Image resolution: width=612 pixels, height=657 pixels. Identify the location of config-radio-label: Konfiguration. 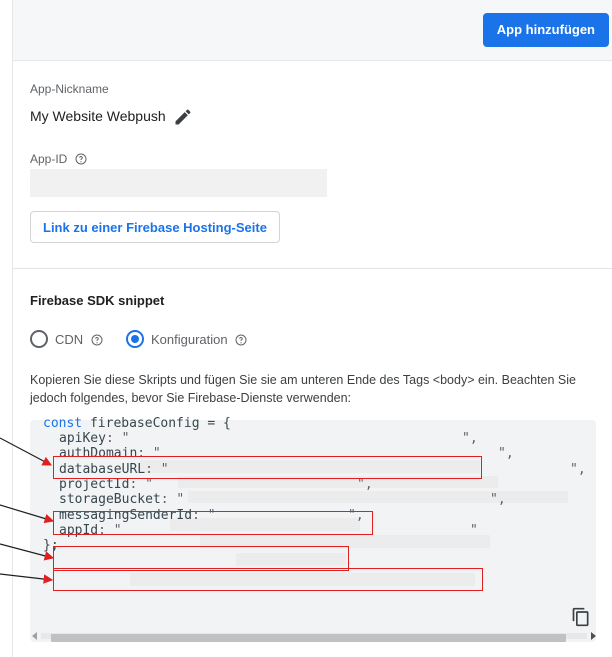
(189, 339).